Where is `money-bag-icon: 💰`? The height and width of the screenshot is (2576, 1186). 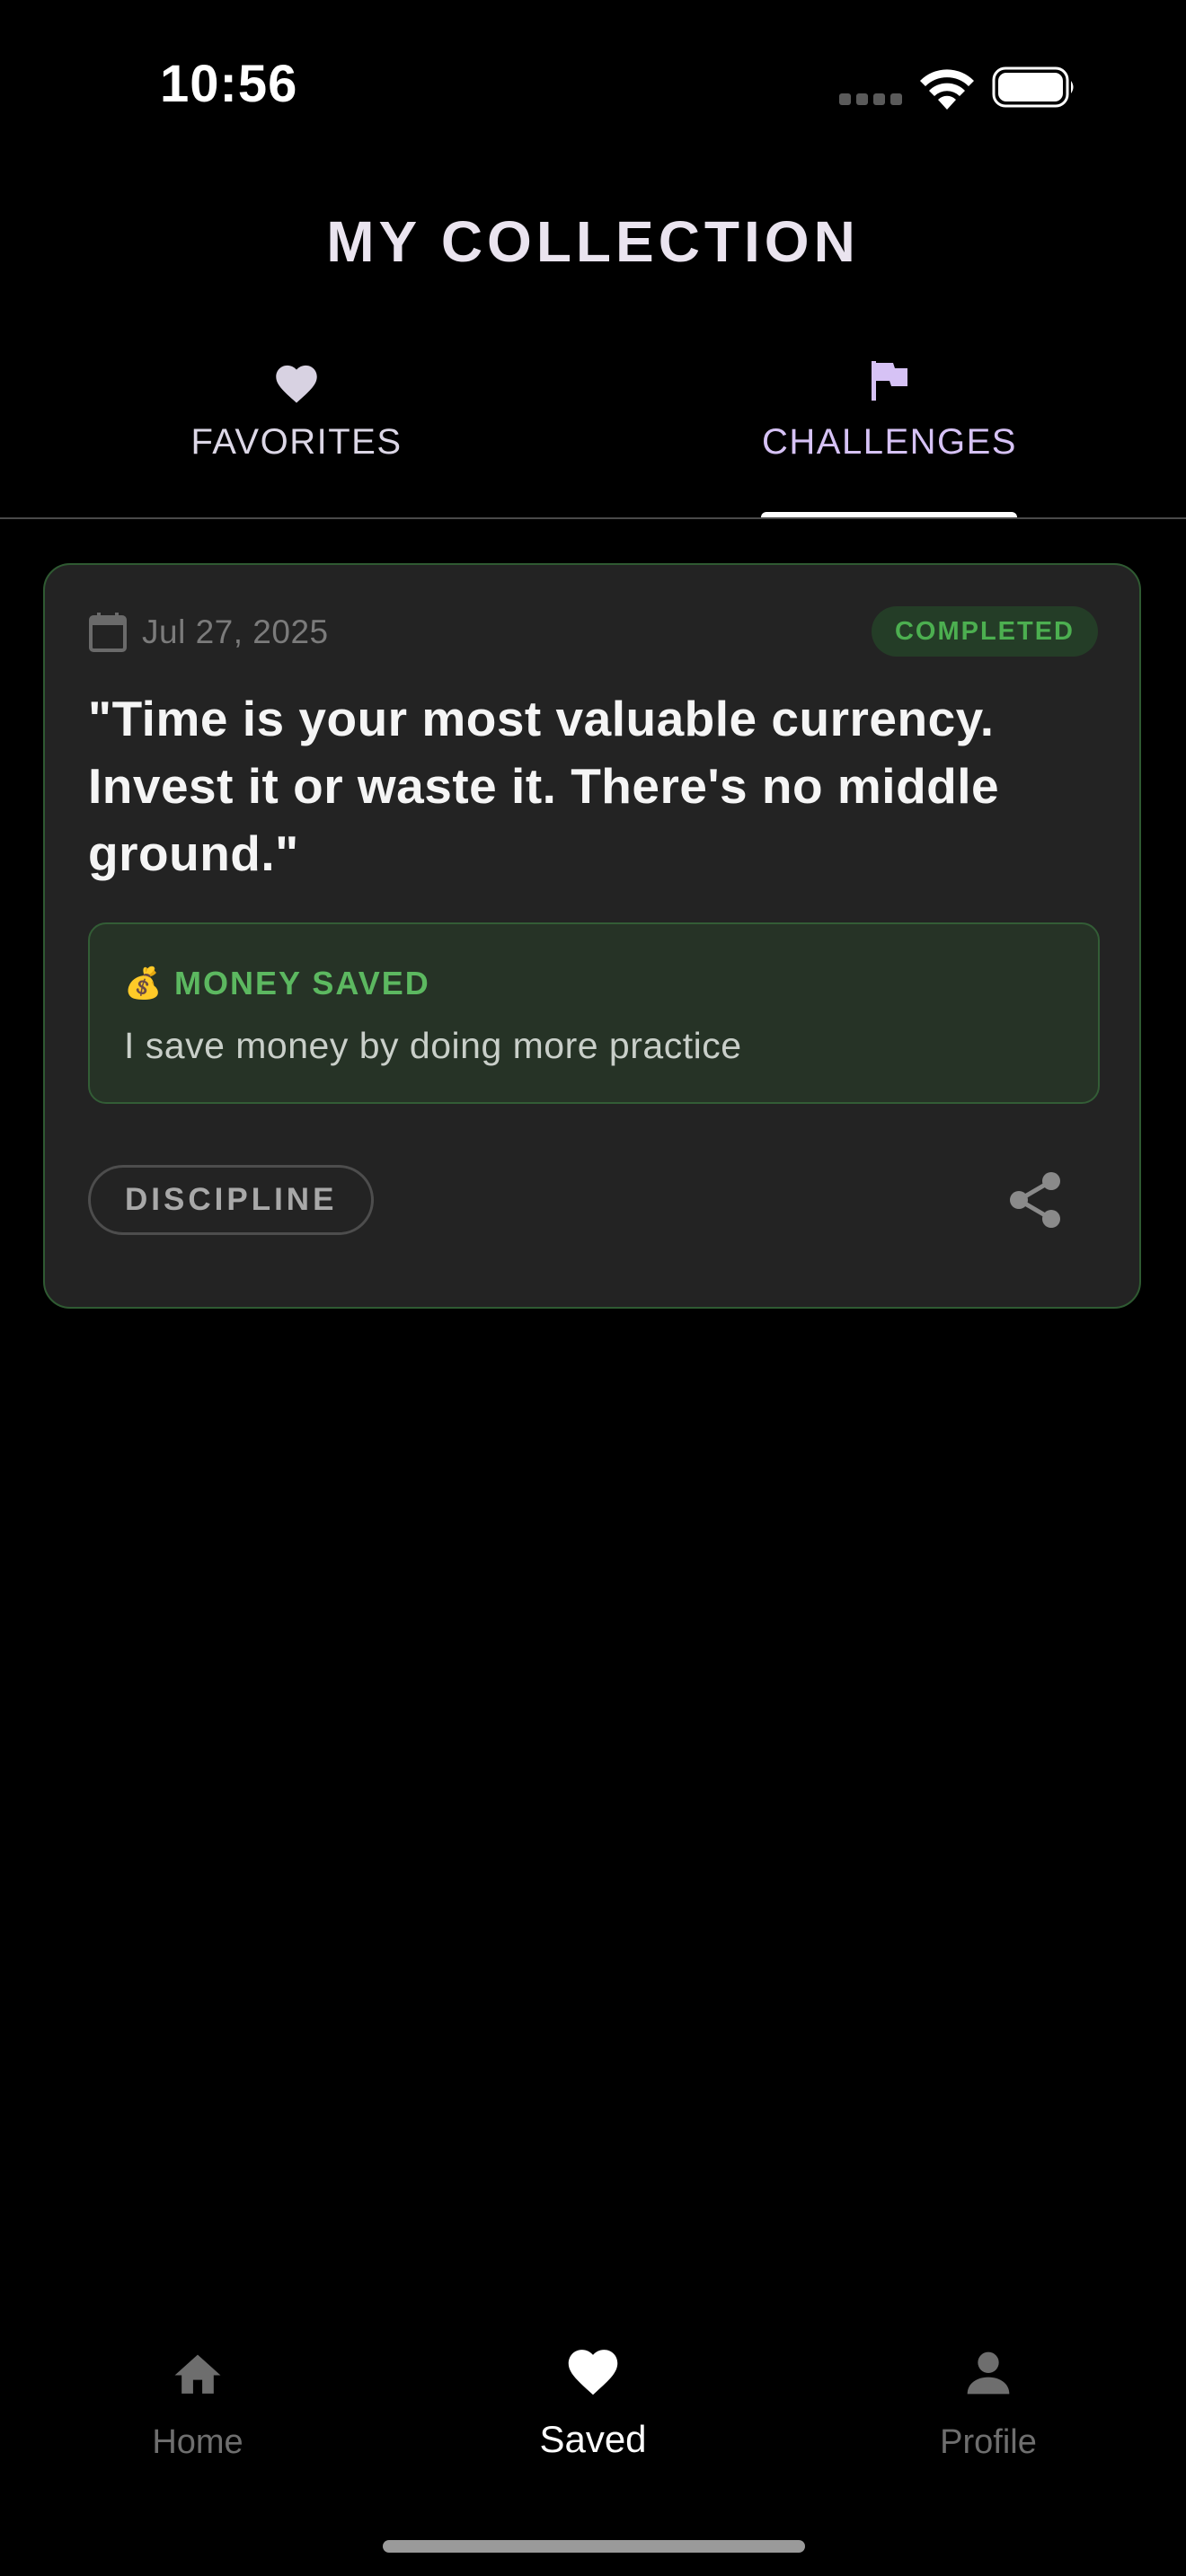 money-bag-icon: 💰 is located at coordinates (143, 983).